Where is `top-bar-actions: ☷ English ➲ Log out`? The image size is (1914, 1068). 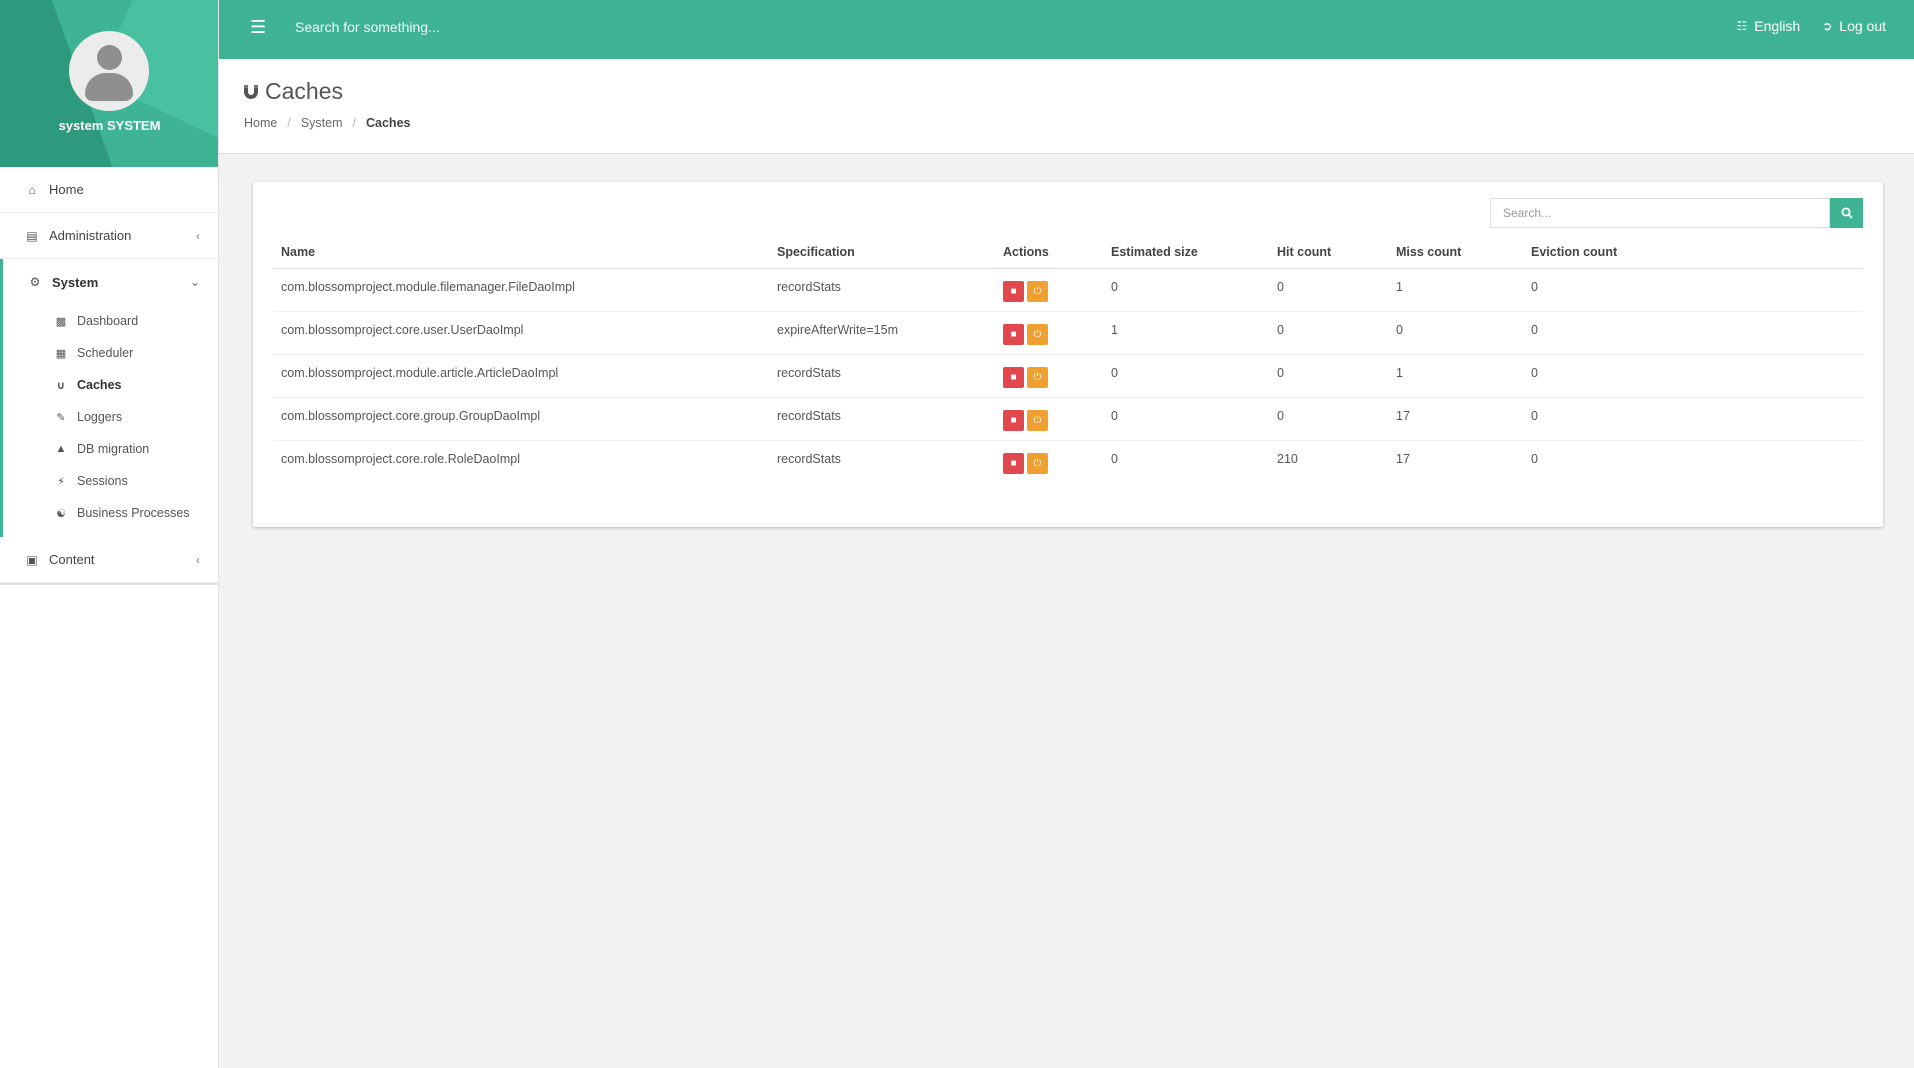 top-bar-actions: ☷ English ➲ Log out is located at coordinates (1811, 26).